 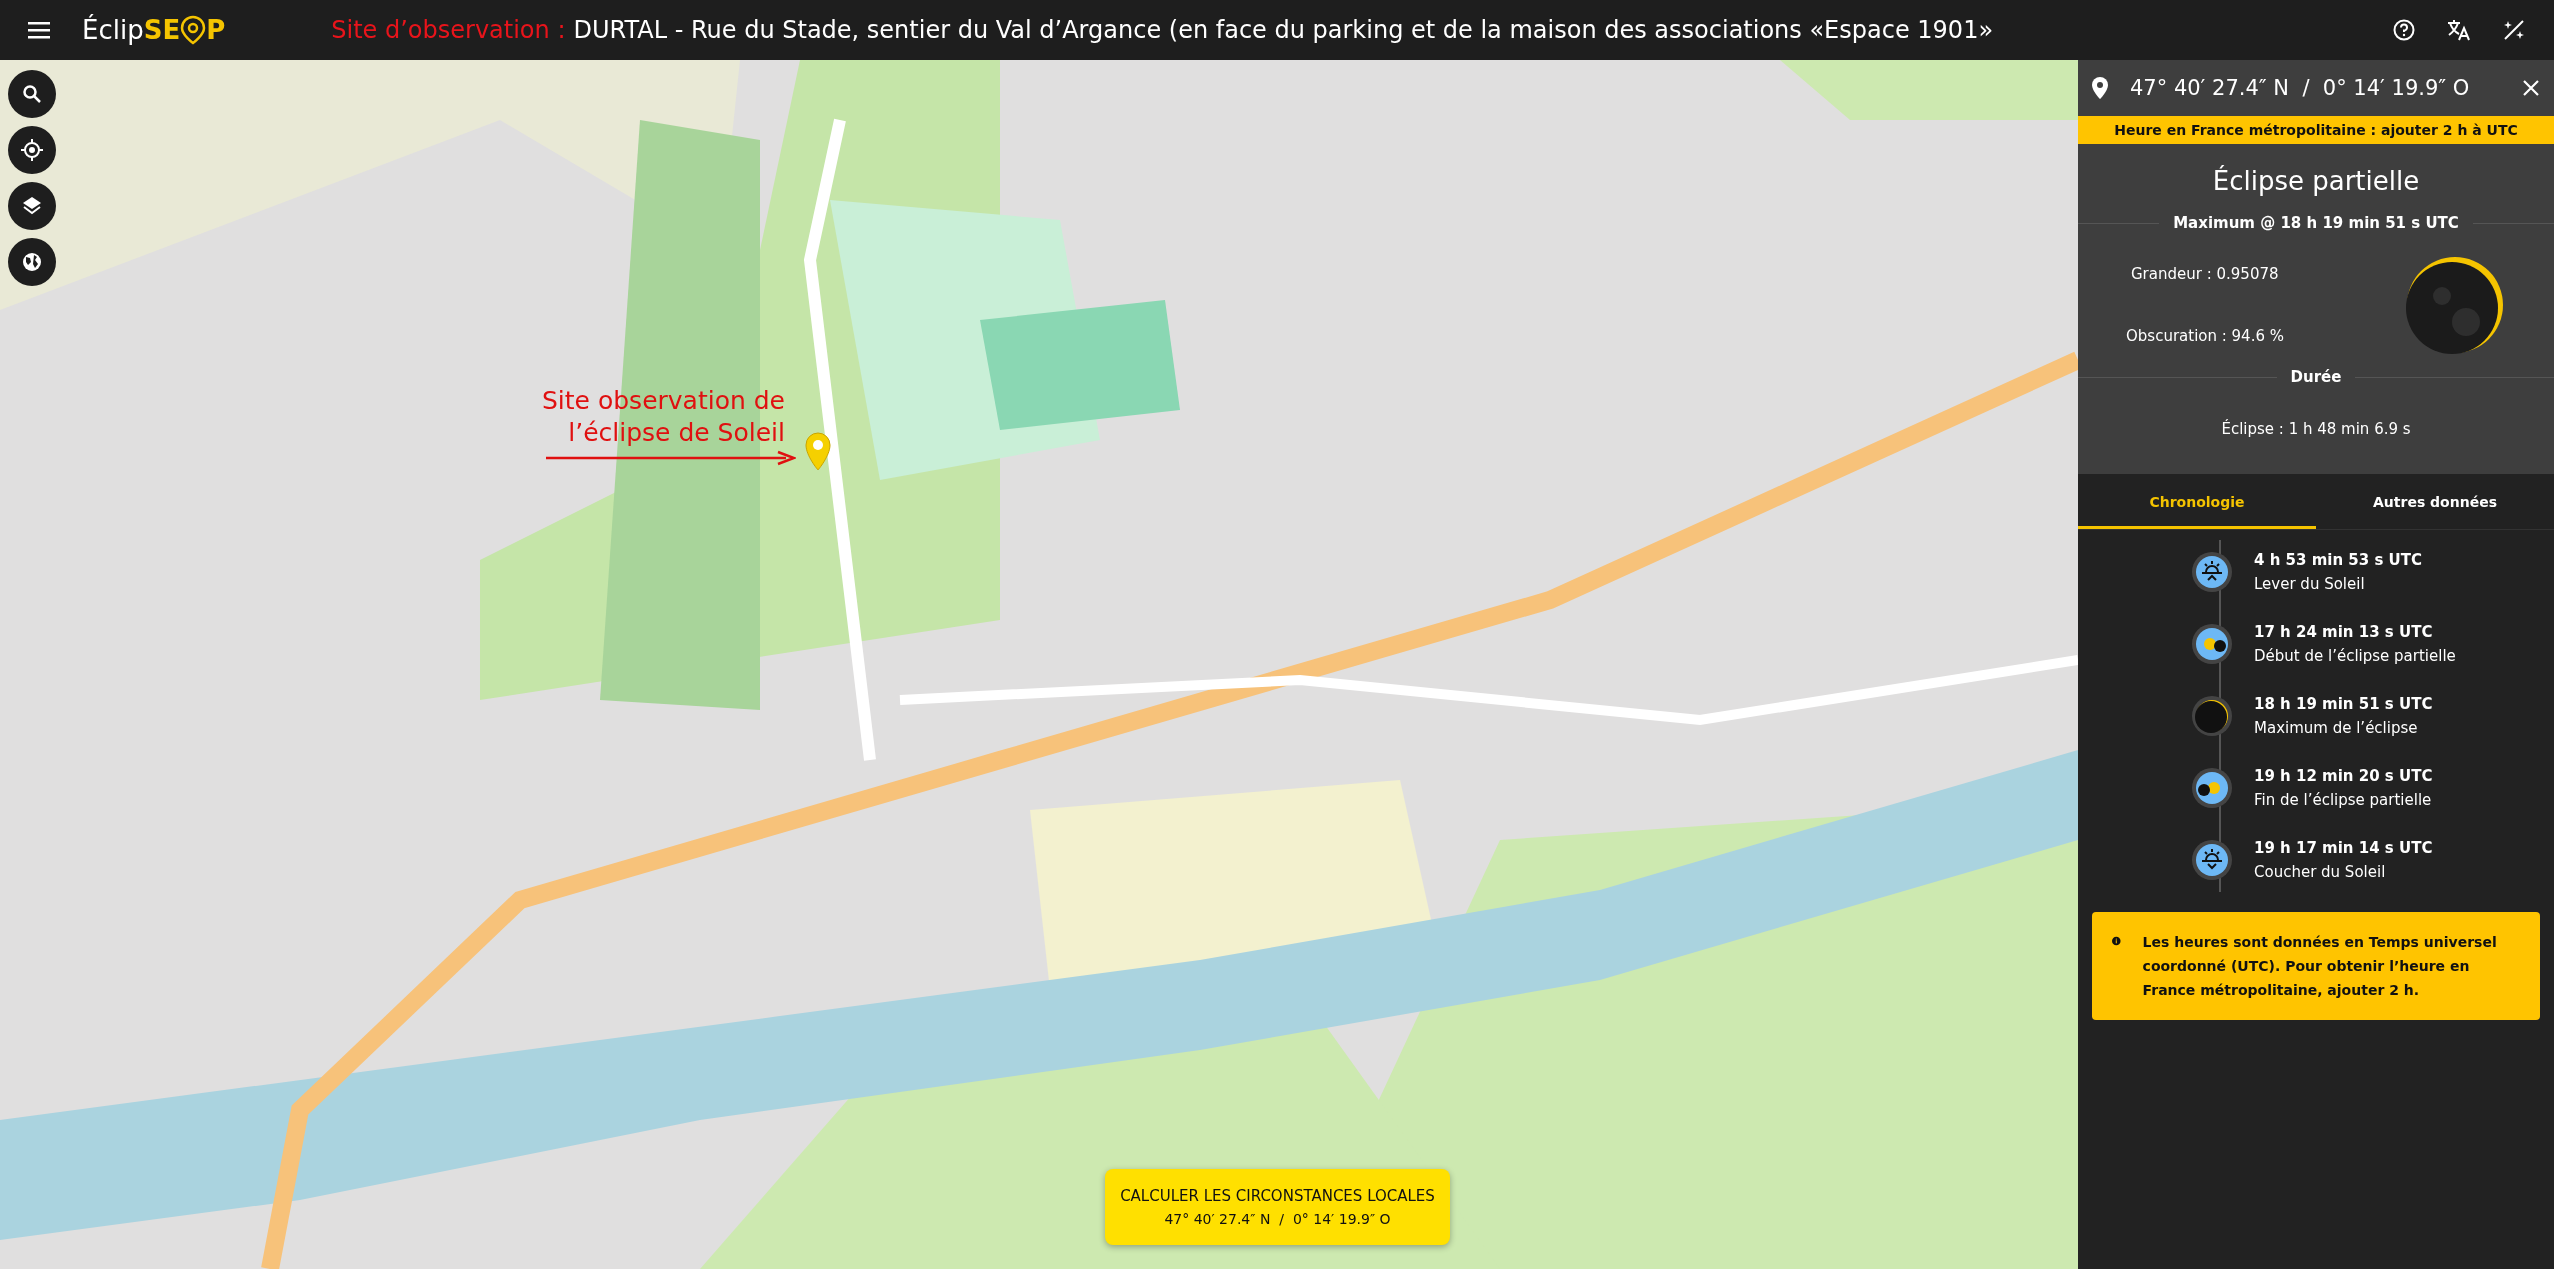 What do you see at coordinates (2355, 656) in the screenshot?
I see `event-label: Début de l’éclipse partielle` at bounding box center [2355, 656].